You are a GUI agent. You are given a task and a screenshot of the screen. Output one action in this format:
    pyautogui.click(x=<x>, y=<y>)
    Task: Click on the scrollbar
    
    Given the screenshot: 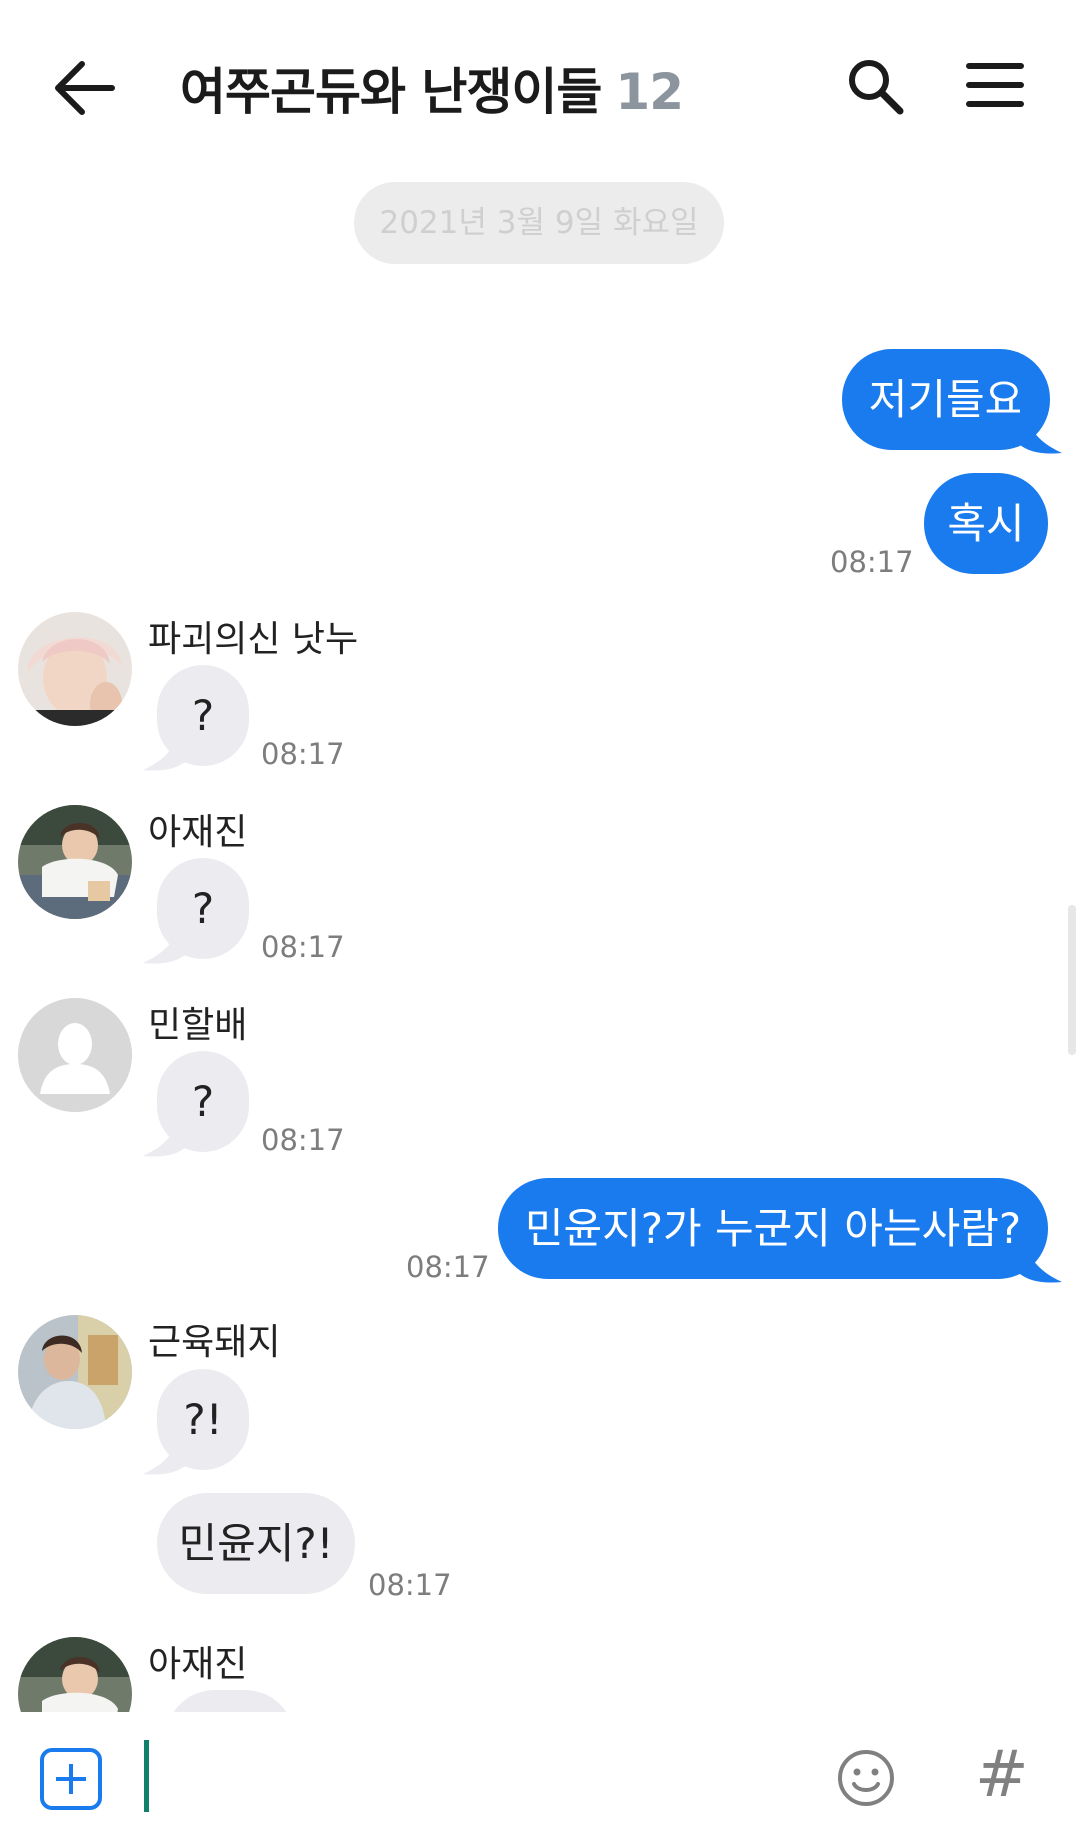 What is the action you would take?
    pyautogui.click(x=1072, y=980)
    